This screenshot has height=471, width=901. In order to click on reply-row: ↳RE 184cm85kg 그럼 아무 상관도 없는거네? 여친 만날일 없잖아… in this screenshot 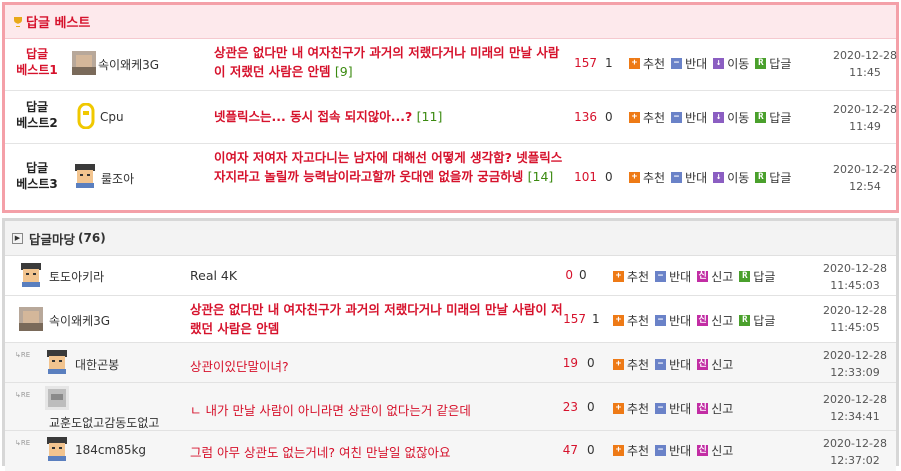, I will do `click(450, 451)`.